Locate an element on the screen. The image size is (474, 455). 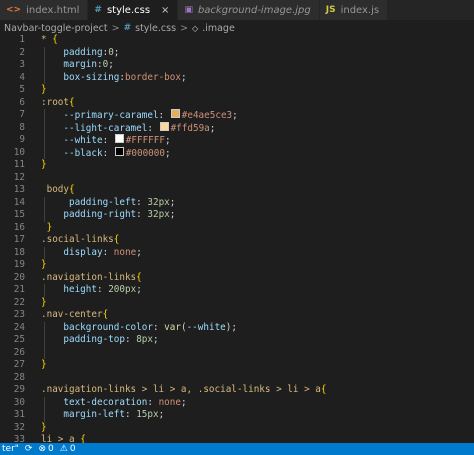
code-text: background-color: var(--white); is located at coordinates (150, 327).